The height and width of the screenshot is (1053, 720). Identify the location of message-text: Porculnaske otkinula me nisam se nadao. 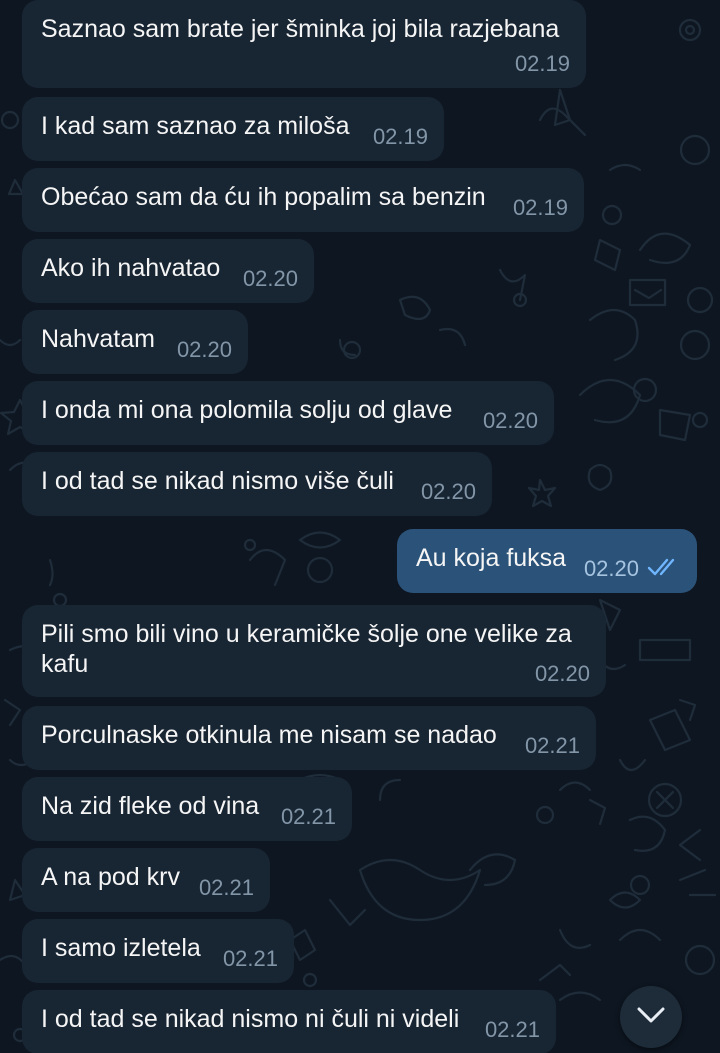
(269, 735).